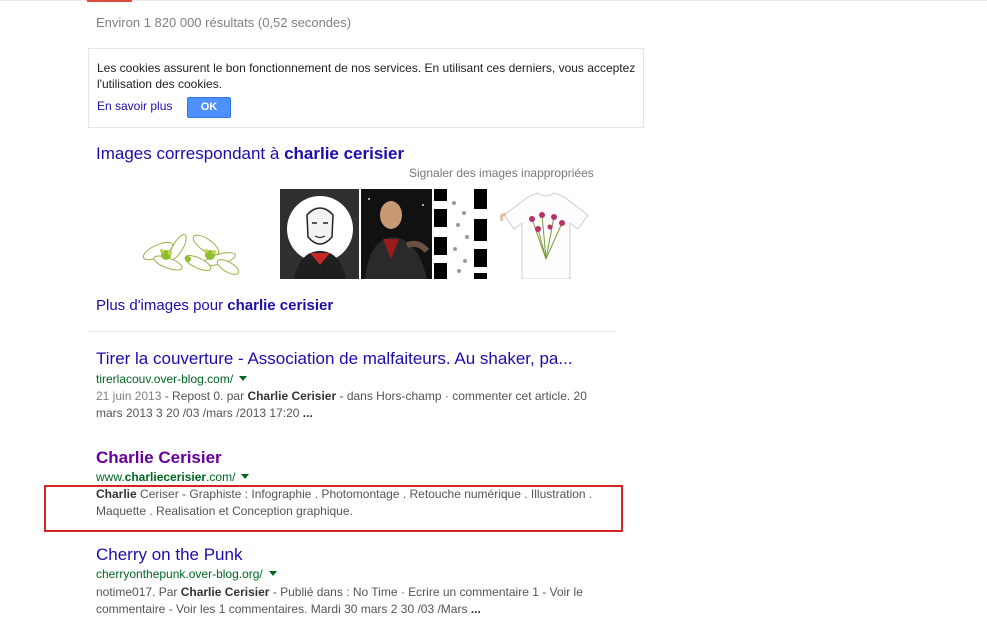  I want to click on image-thumbnail-tshirt, so click(546, 234).